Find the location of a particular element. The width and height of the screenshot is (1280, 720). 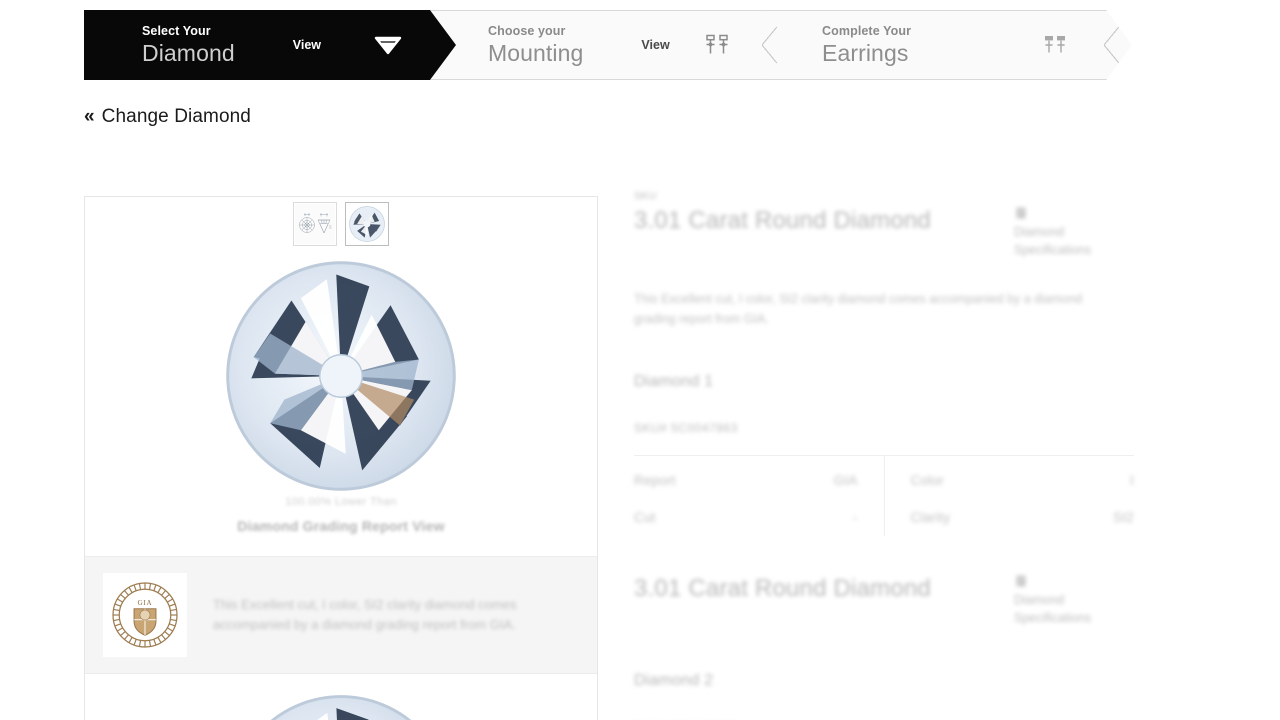

step-3-titles: Complete Your Earrings is located at coordinates (866, 45).